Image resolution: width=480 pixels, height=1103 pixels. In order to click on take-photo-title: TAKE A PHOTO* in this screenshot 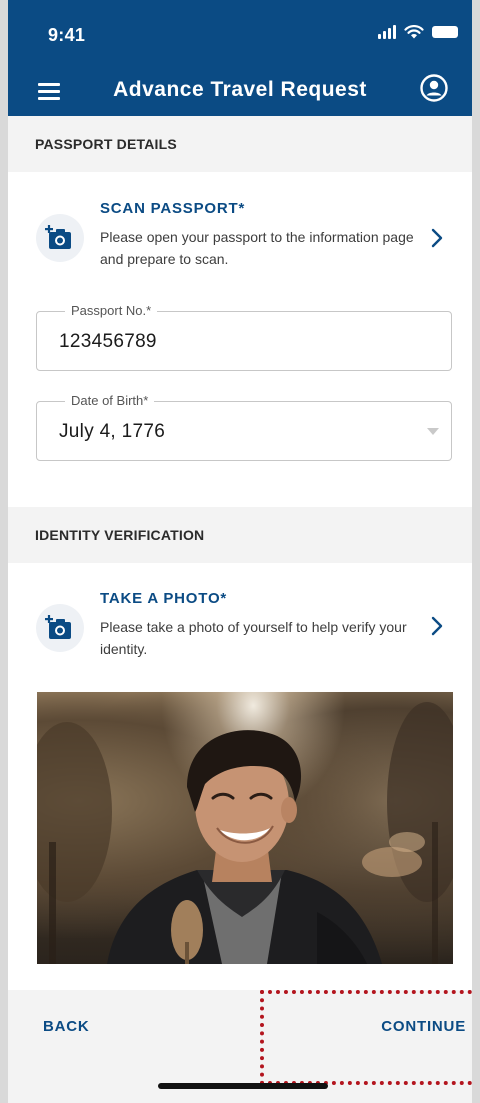, I will do `click(164, 598)`.